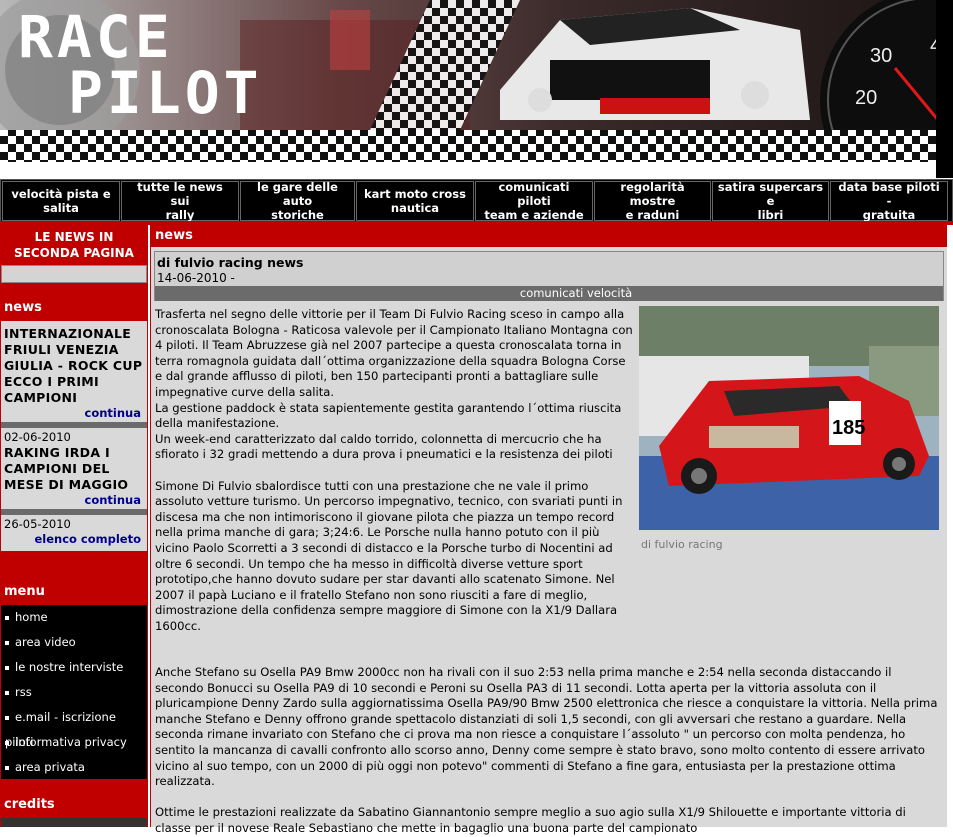  What do you see at coordinates (74, 805) in the screenshot?
I see `sidebar-credits-heading: credits` at bounding box center [74, 805].